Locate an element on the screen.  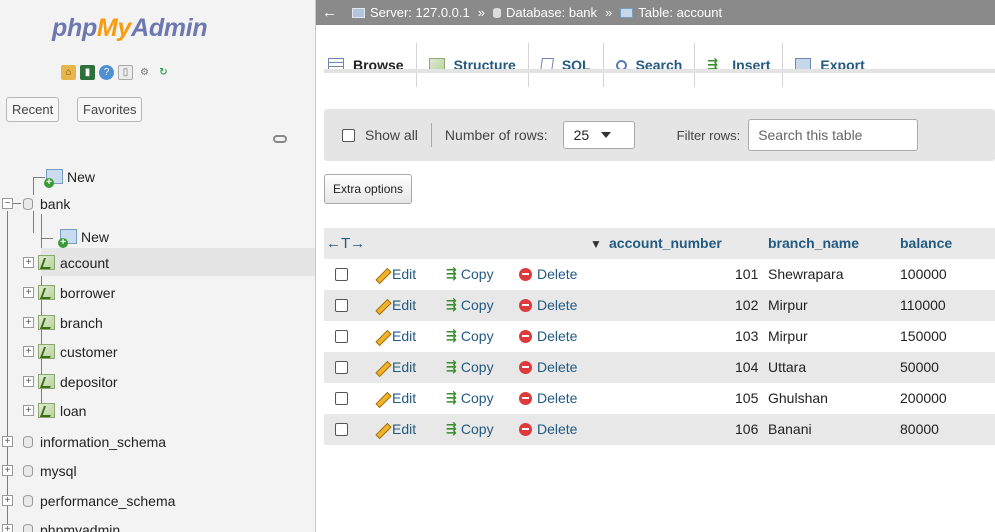
cell-balance: 150000 is located at coordinates (923, 336).